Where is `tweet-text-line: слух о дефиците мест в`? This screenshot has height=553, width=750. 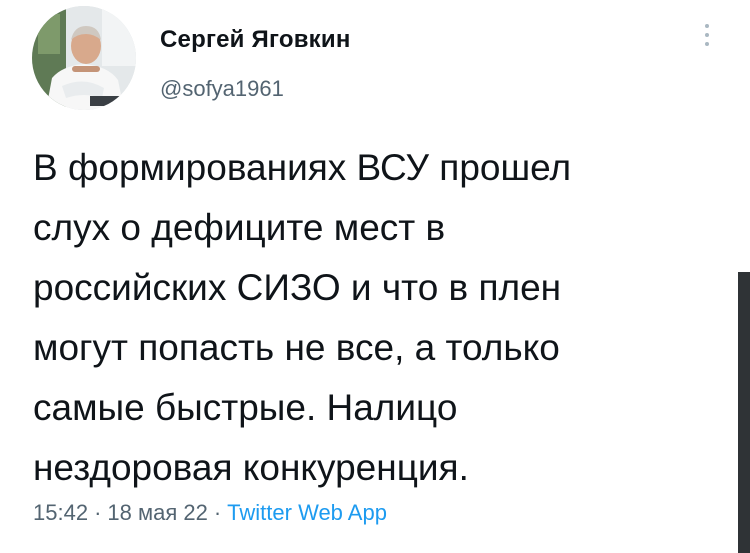 tweet-text-line: слух о дефиците мест в is located at coordinates (239, 227).